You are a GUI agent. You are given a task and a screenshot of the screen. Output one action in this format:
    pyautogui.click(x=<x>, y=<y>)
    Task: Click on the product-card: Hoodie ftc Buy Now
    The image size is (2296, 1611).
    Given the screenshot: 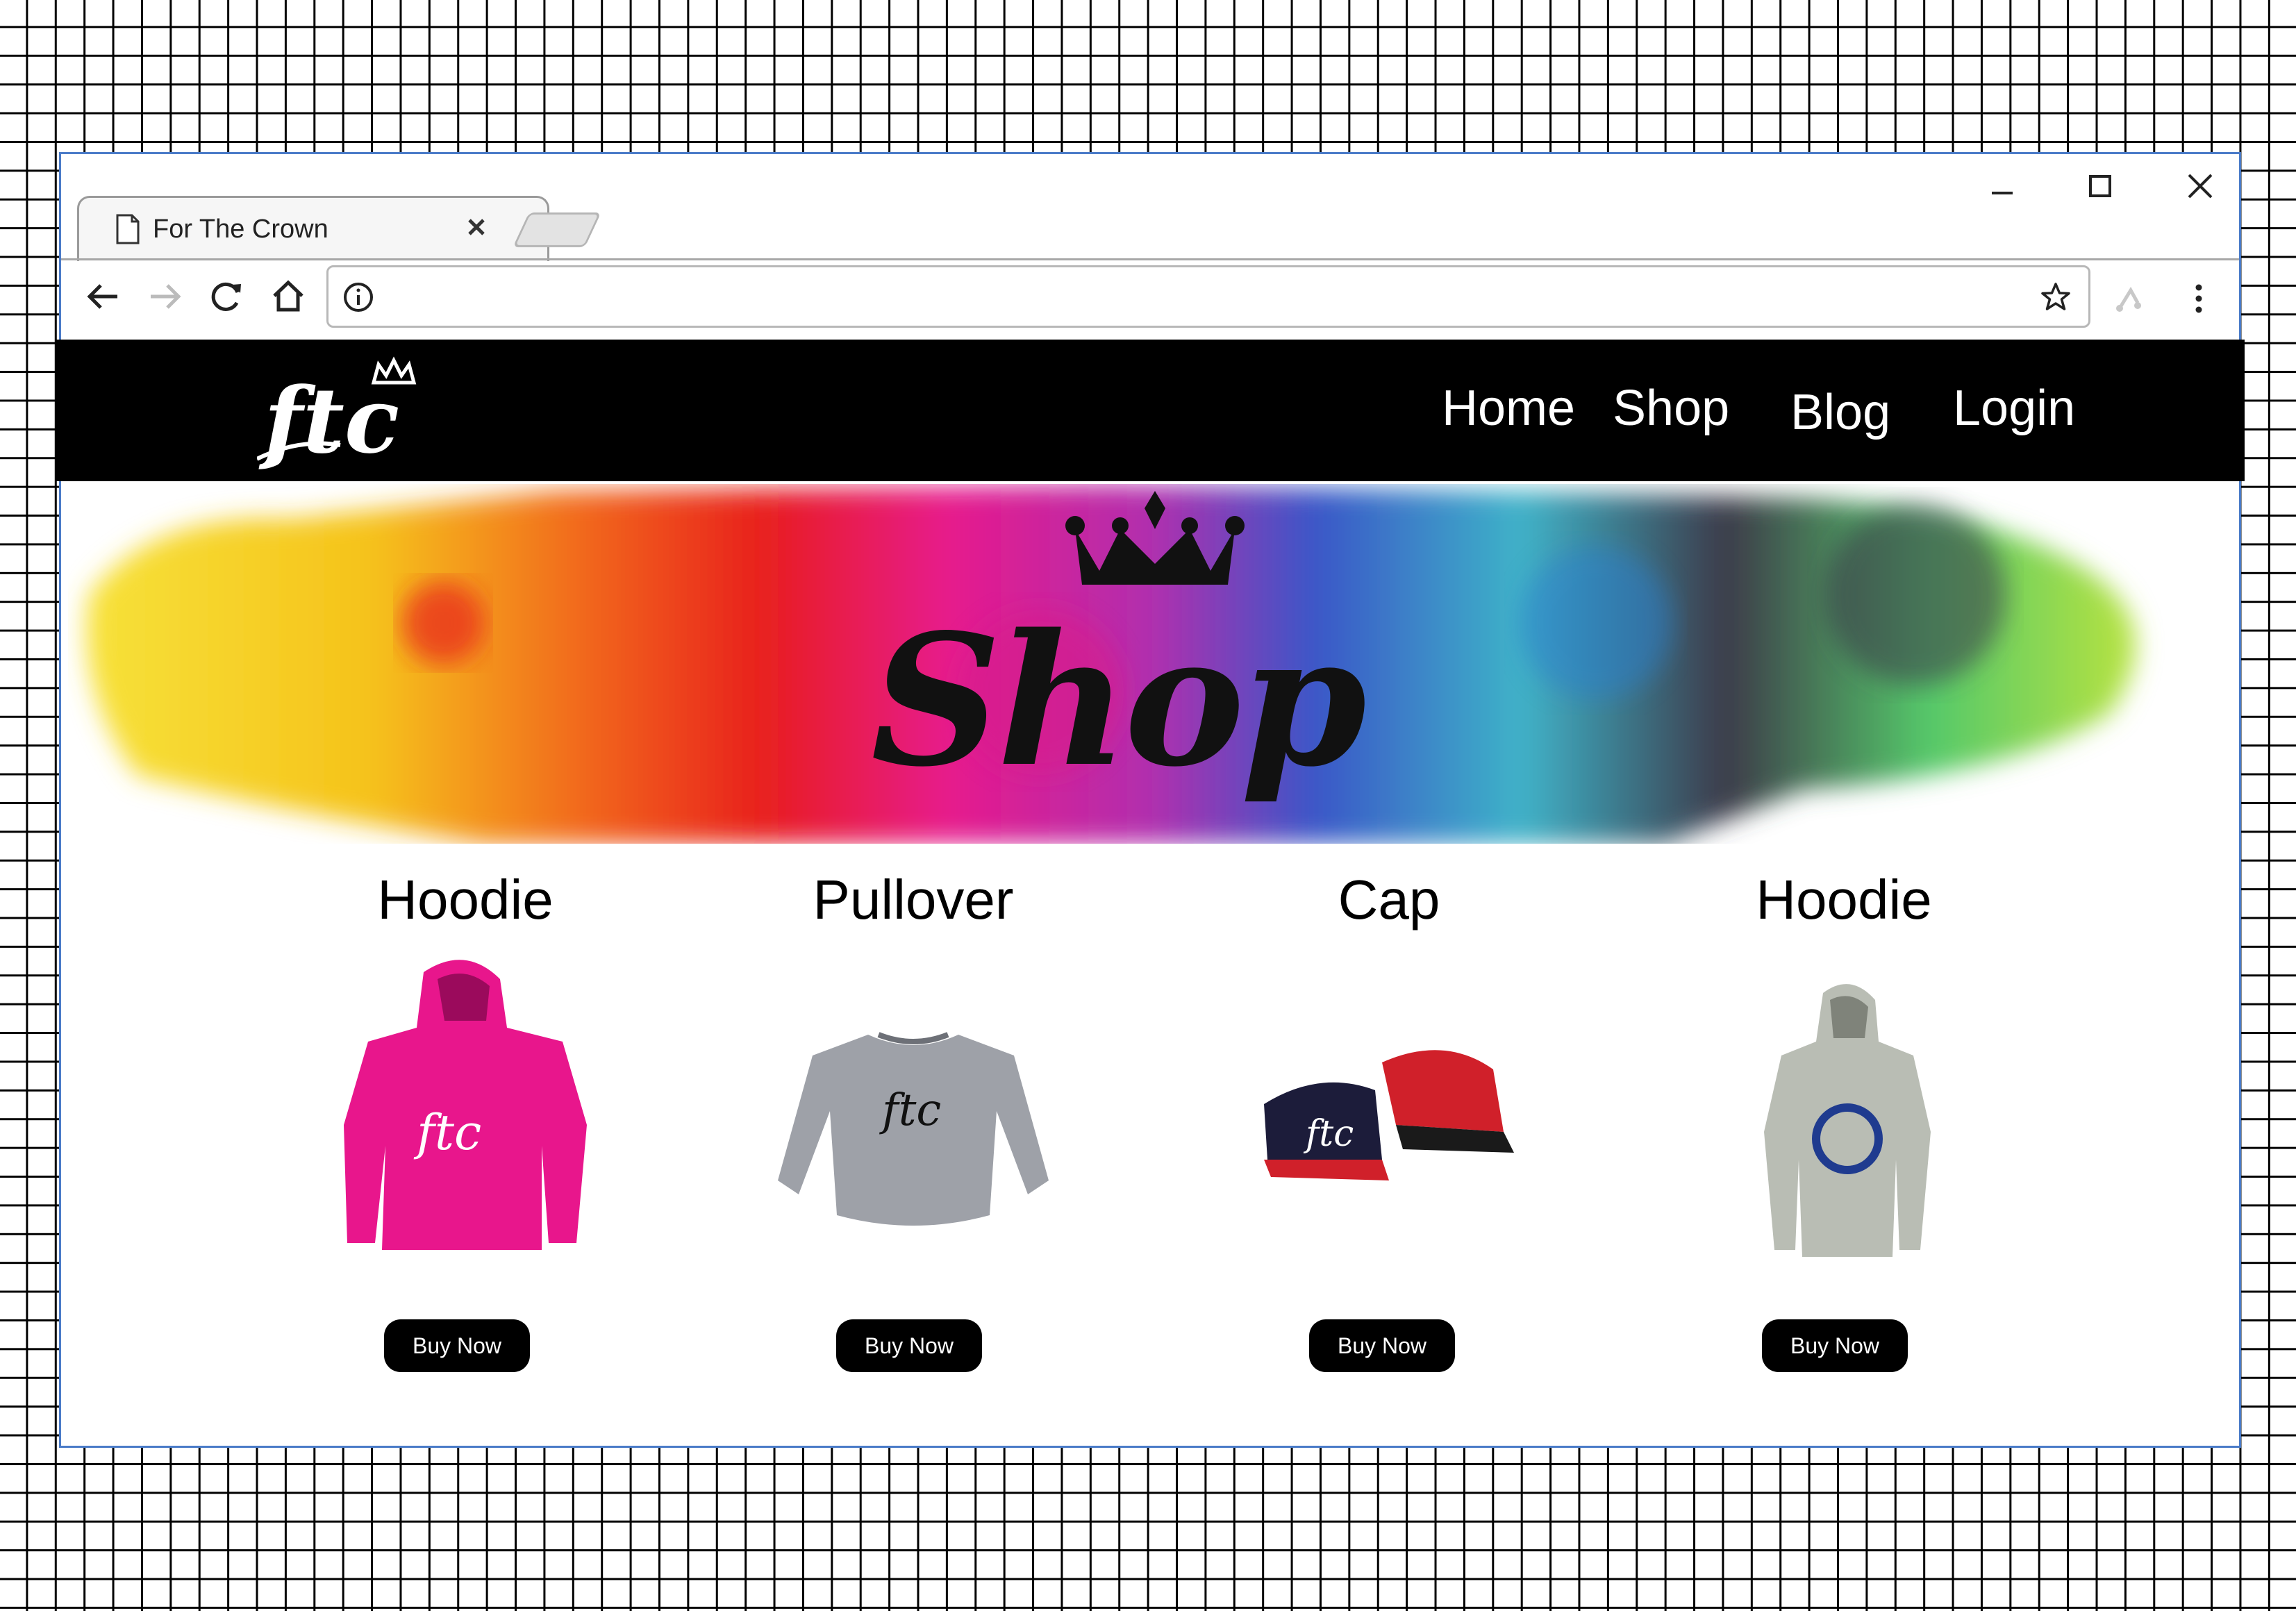 What is the action you would take?
    pyautogui.click(x=465, y=1125)
    